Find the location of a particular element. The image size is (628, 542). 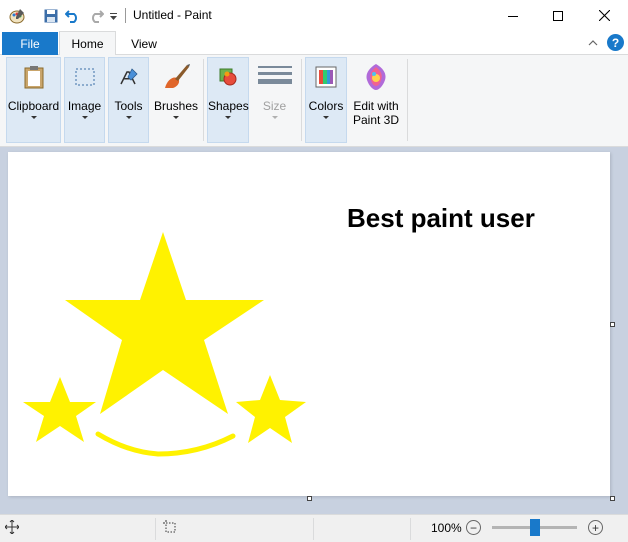

window-title: Untitled - Paint is located at coordinates (172, 15).